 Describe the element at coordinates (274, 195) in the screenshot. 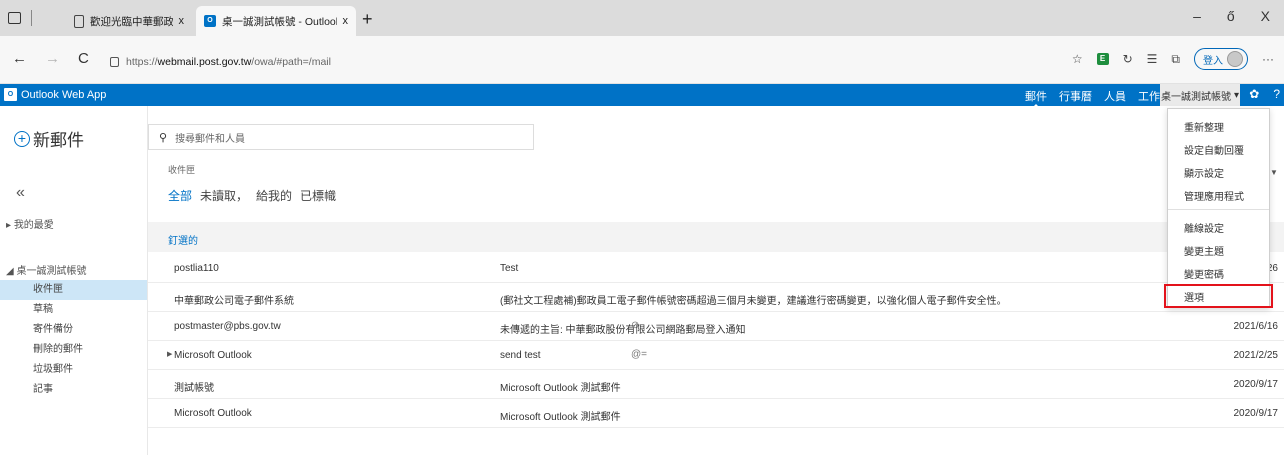

I see `filter-to-me: 給我的` at that location.